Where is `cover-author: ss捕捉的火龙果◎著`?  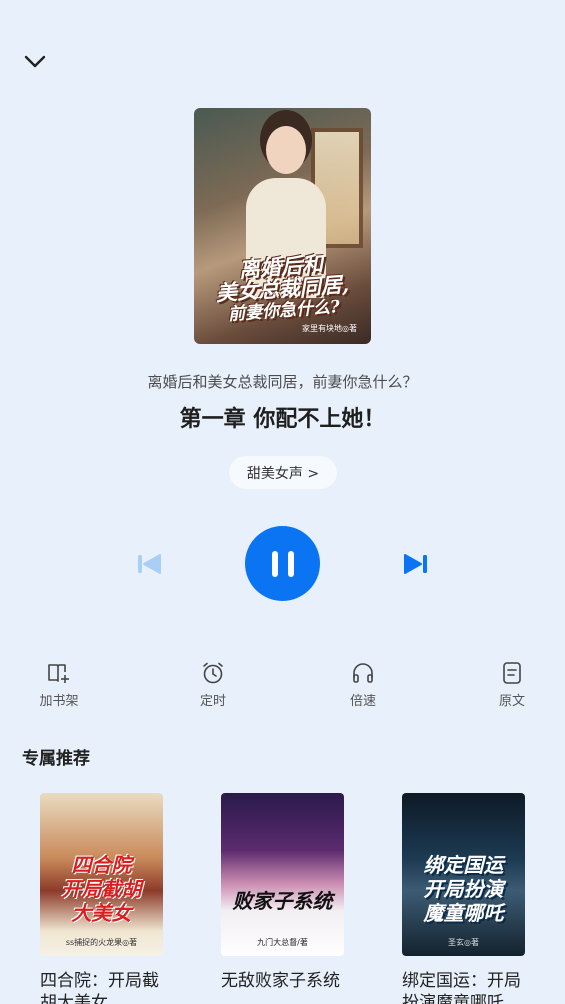 cover-author: ss捕捉的火龙果◎著 is located at coordinates (101, 942).